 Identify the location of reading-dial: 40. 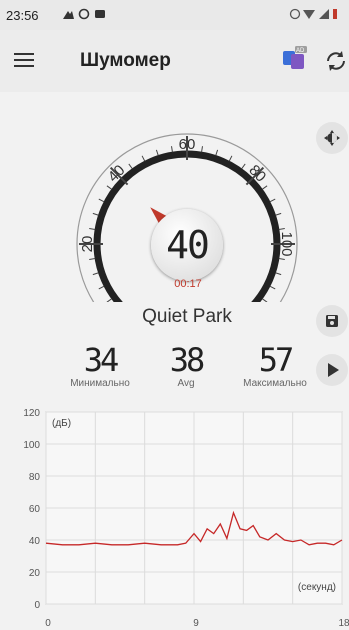
(187, 245).